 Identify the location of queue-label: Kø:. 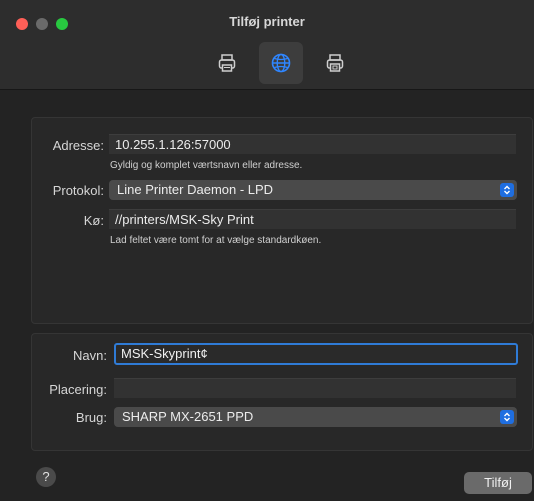
(93, 220).